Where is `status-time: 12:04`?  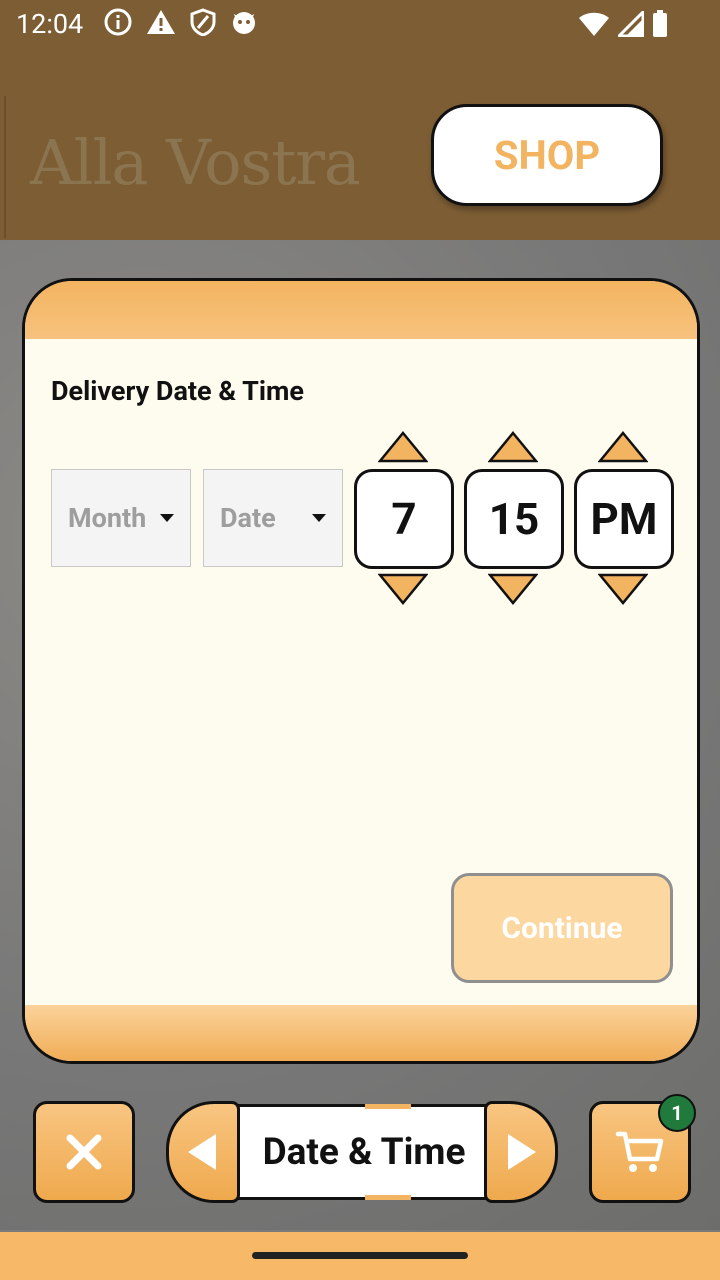 status-time: 12:04 is located at coordinates (50, 24).